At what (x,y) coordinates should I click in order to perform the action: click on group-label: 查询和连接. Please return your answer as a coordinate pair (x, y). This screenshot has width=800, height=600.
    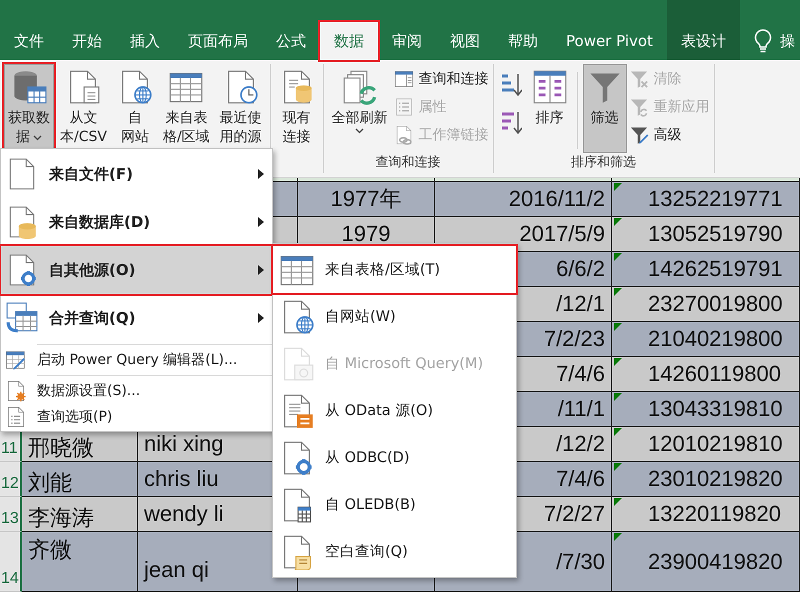
    Looking at the image, I should click on (408, 162).